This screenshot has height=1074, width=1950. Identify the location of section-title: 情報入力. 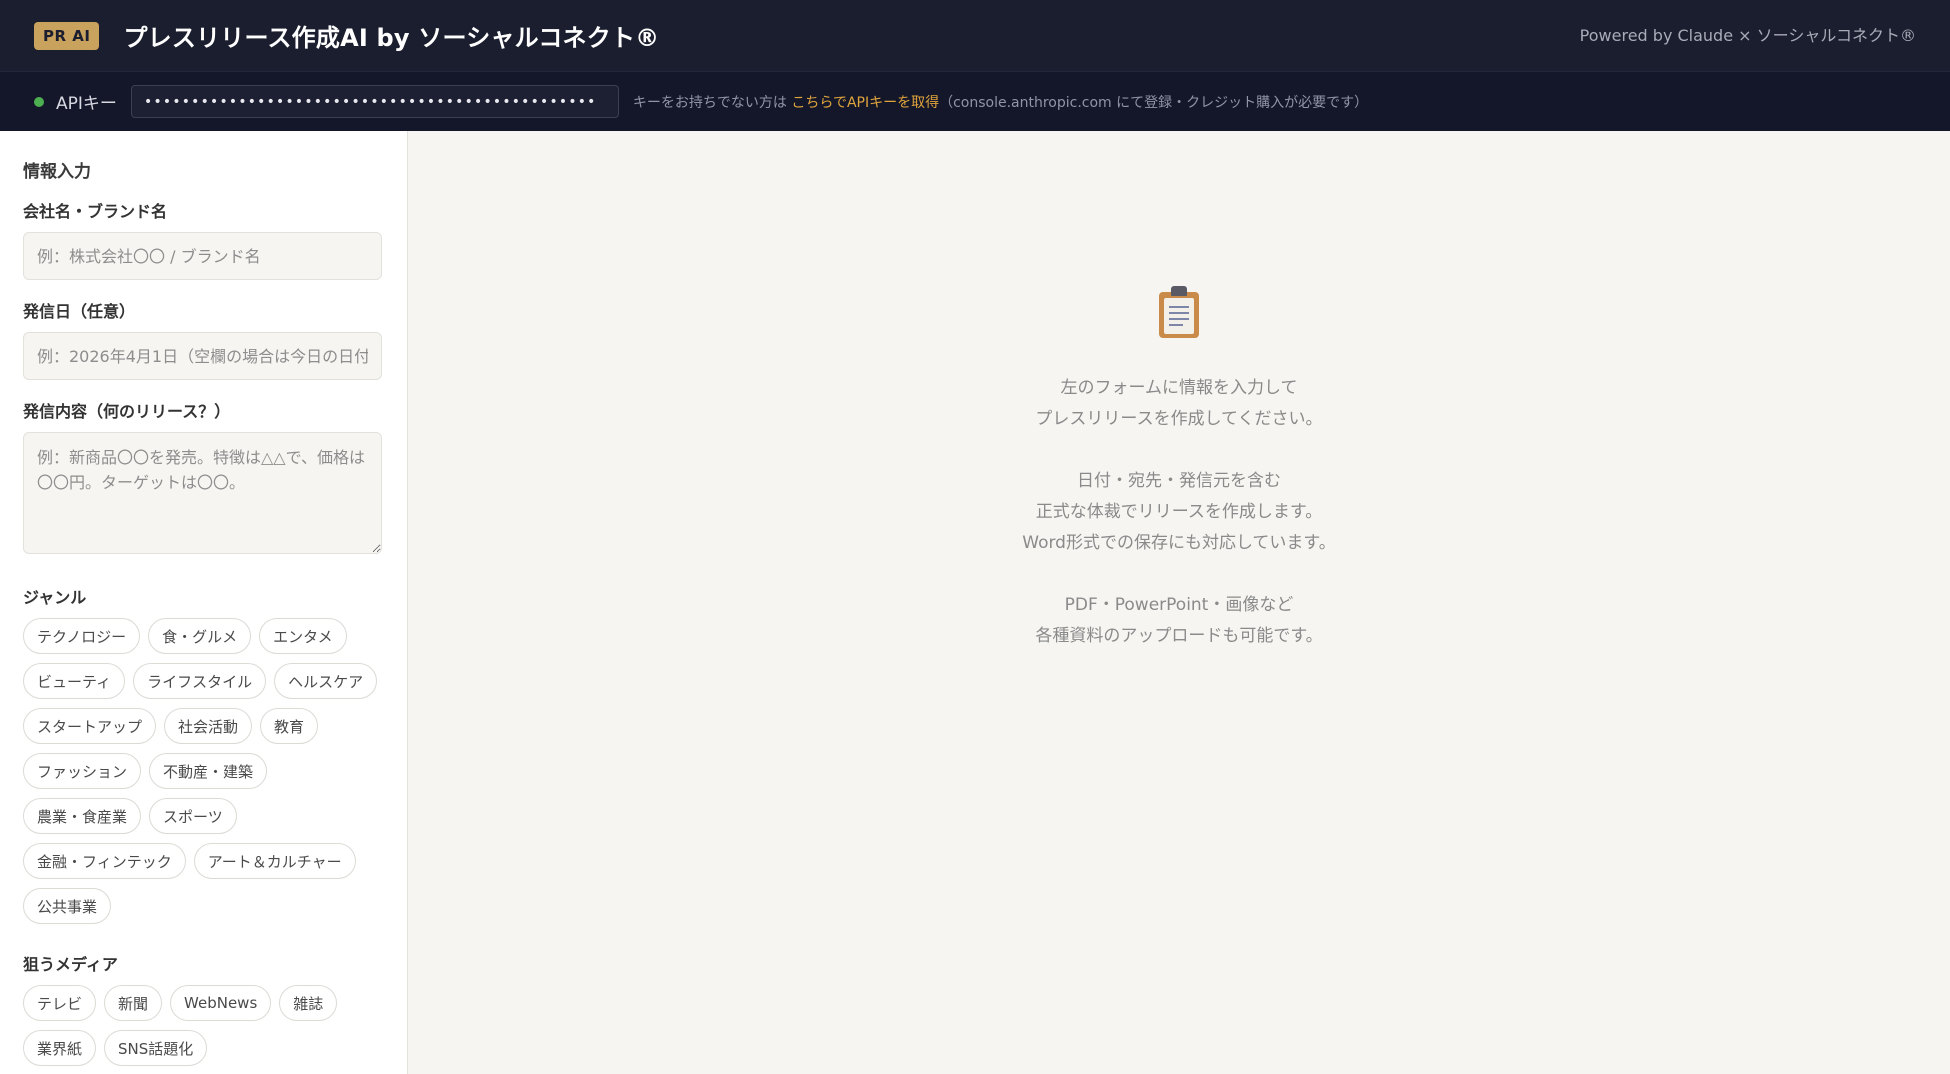
(57, 172).